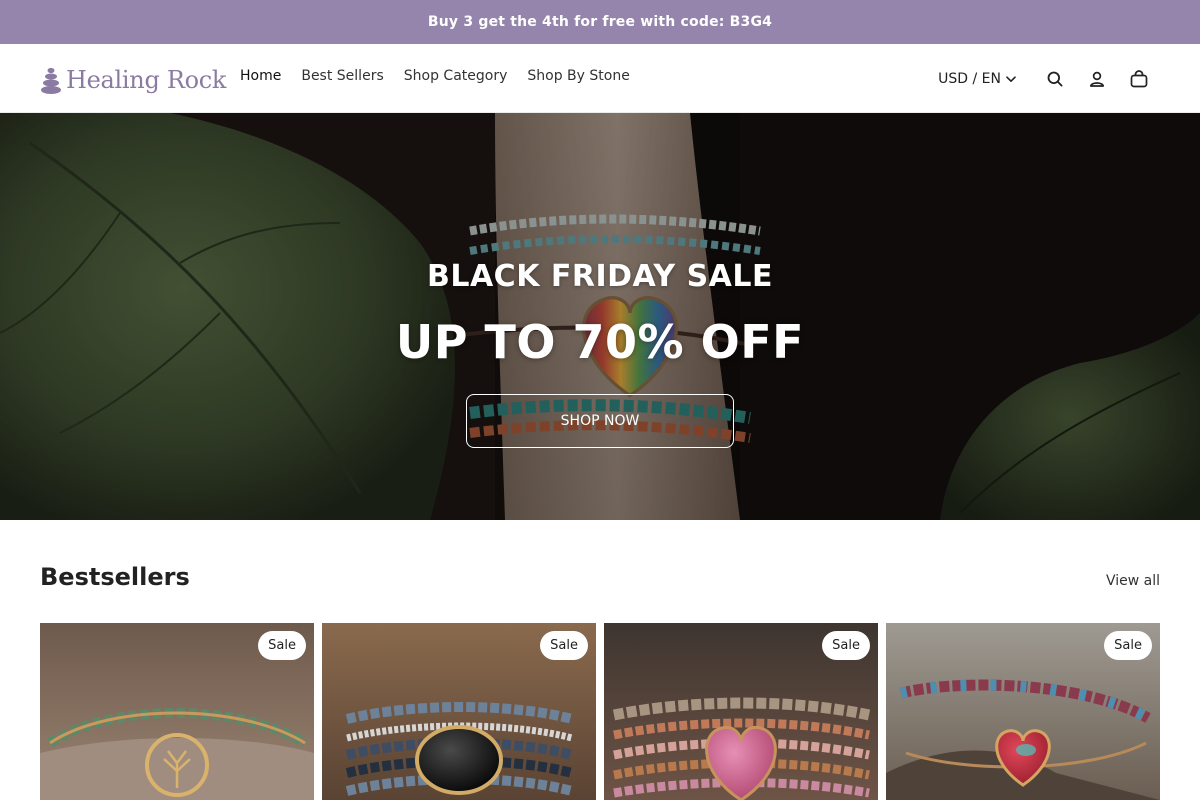 The width and height of the screenshot is (1200, 800). I want to click on cart-icon, so click(1139, 79).